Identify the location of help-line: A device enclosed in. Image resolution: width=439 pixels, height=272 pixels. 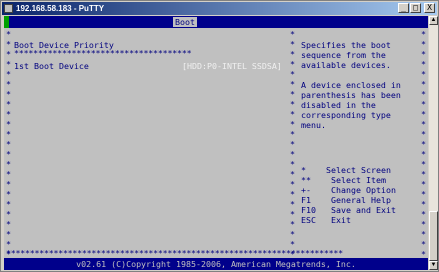
(351, 85).